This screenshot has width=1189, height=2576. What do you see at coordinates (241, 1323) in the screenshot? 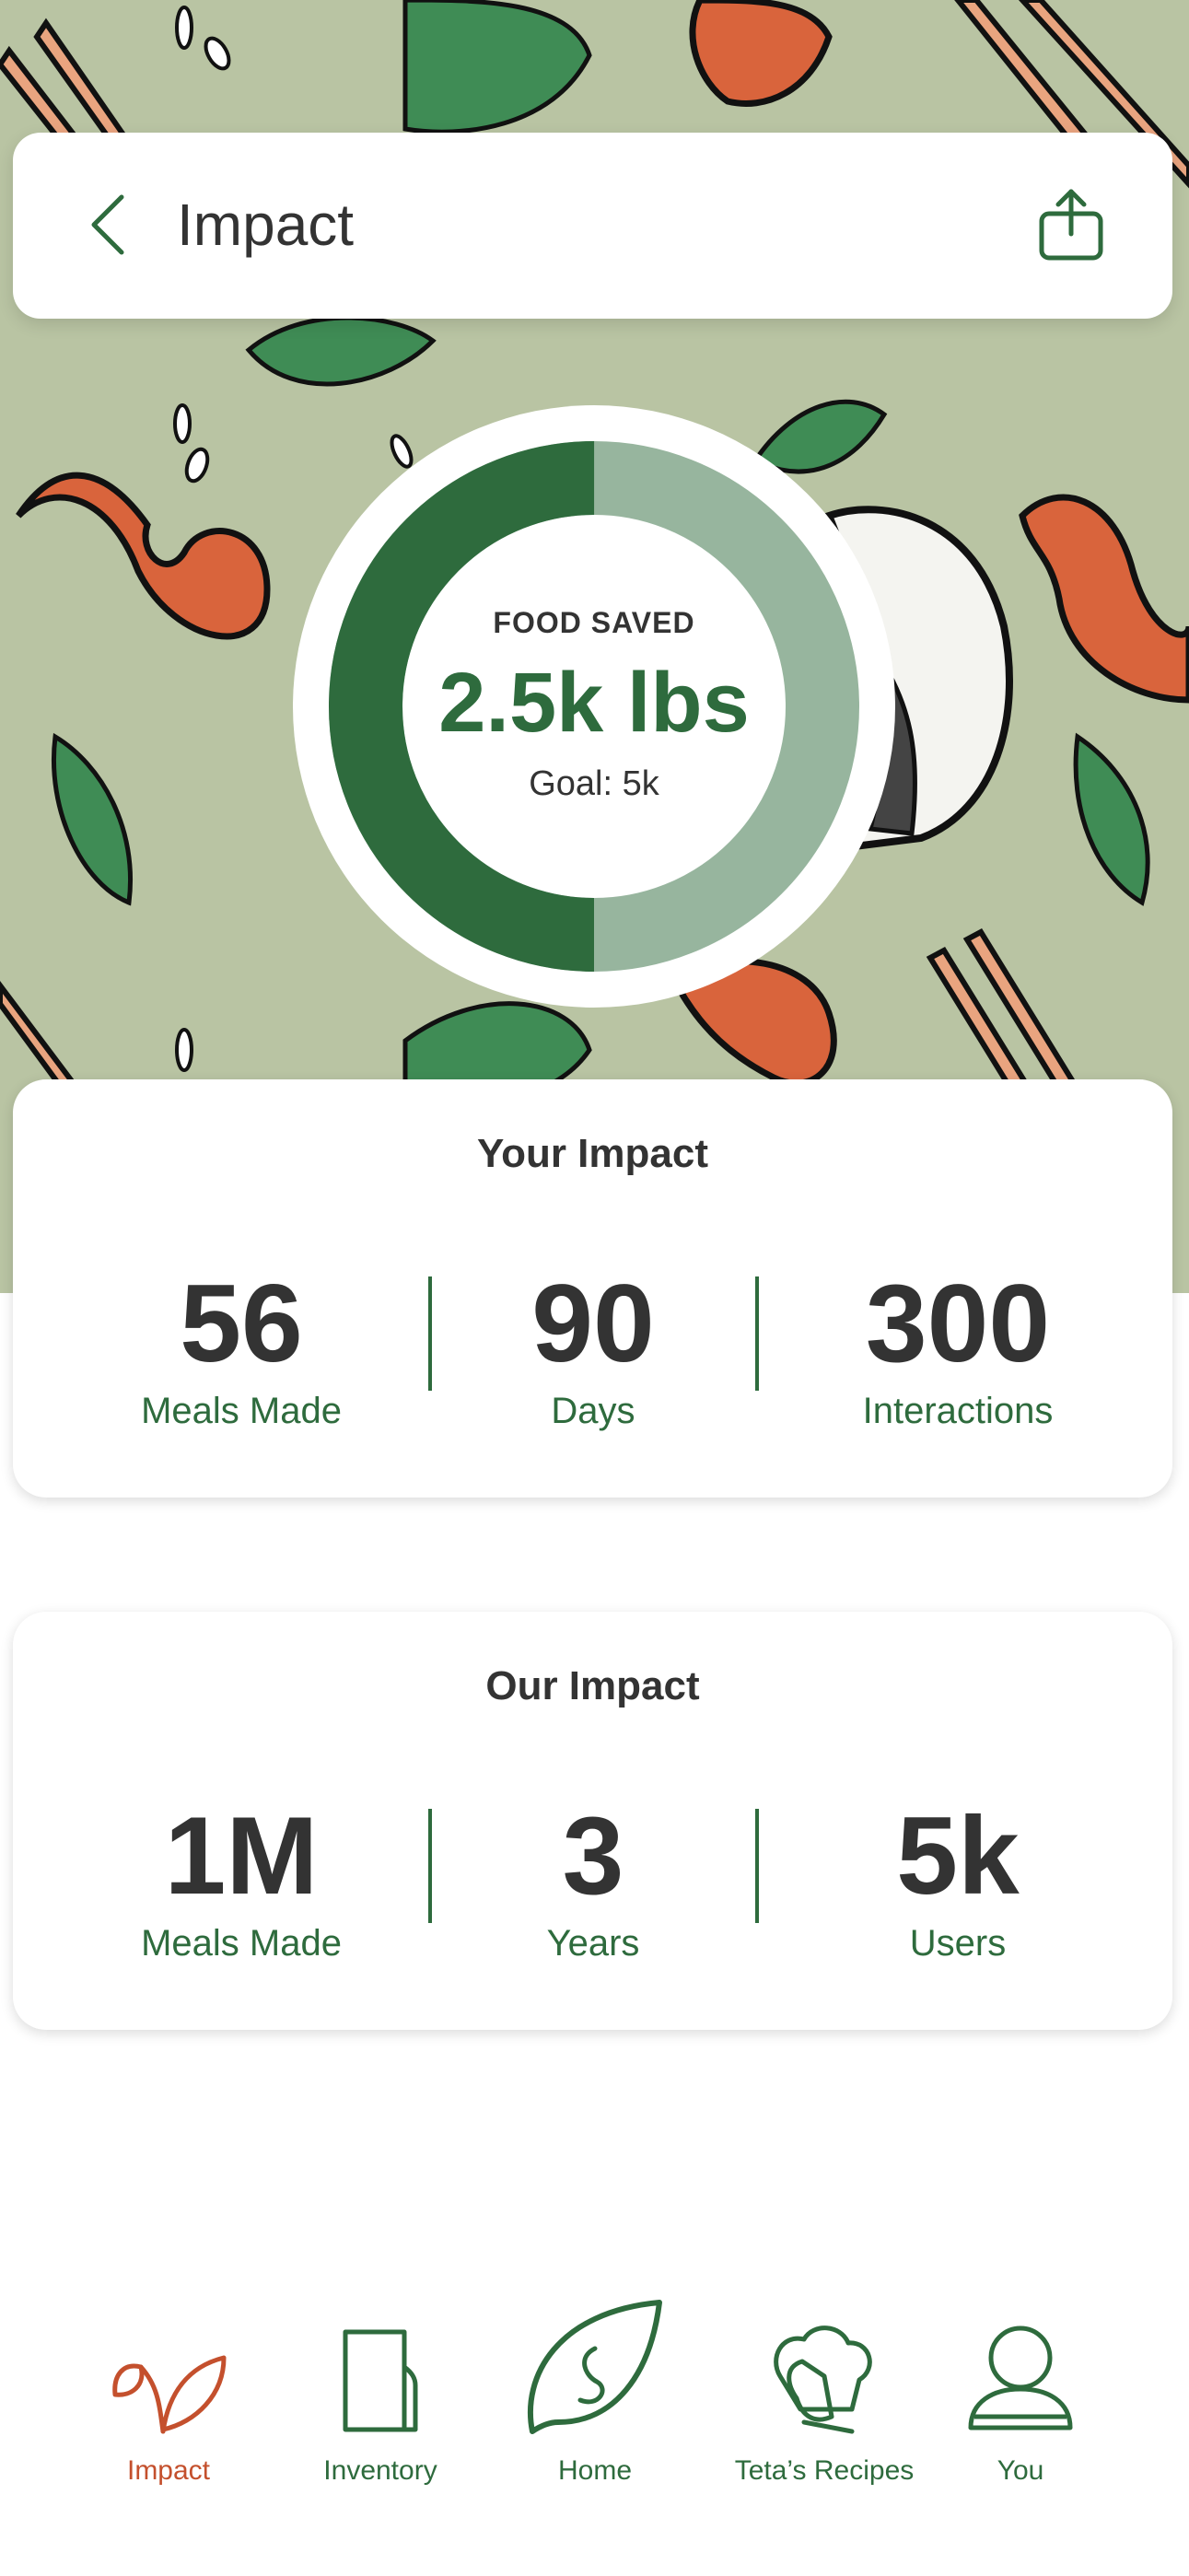
I see `stat-value: 56` at bounding box center [241, 1323].